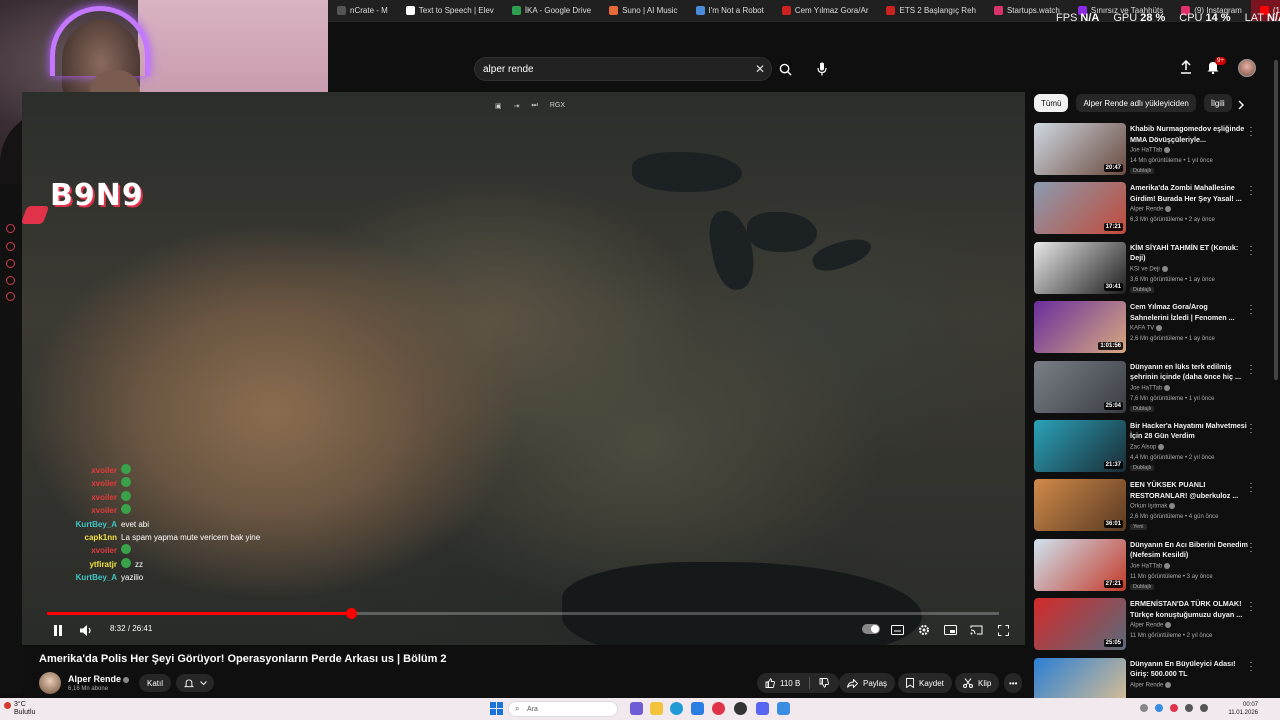 The height and width of the screenshot is (720, 1280). What do you see at coordinates (613, 69) in the screenshot?
I see `search-input` at bounding box center [613, 69].